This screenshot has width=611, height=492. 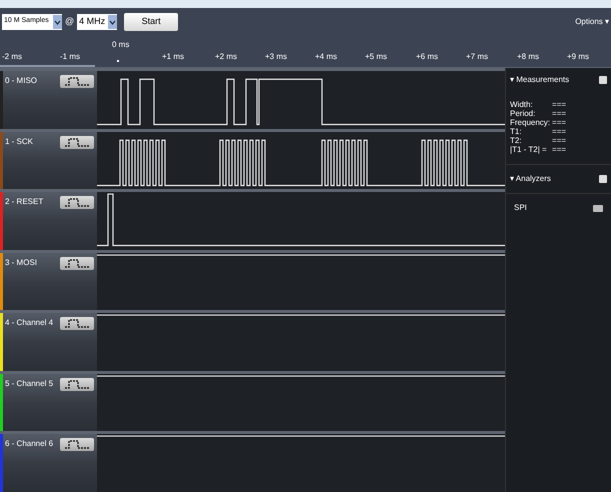 What do you see at coordinates (529, 149) in the screenshot?
I see `measurement-label: |T1 - T2| =` at bounding box center [529, 149].